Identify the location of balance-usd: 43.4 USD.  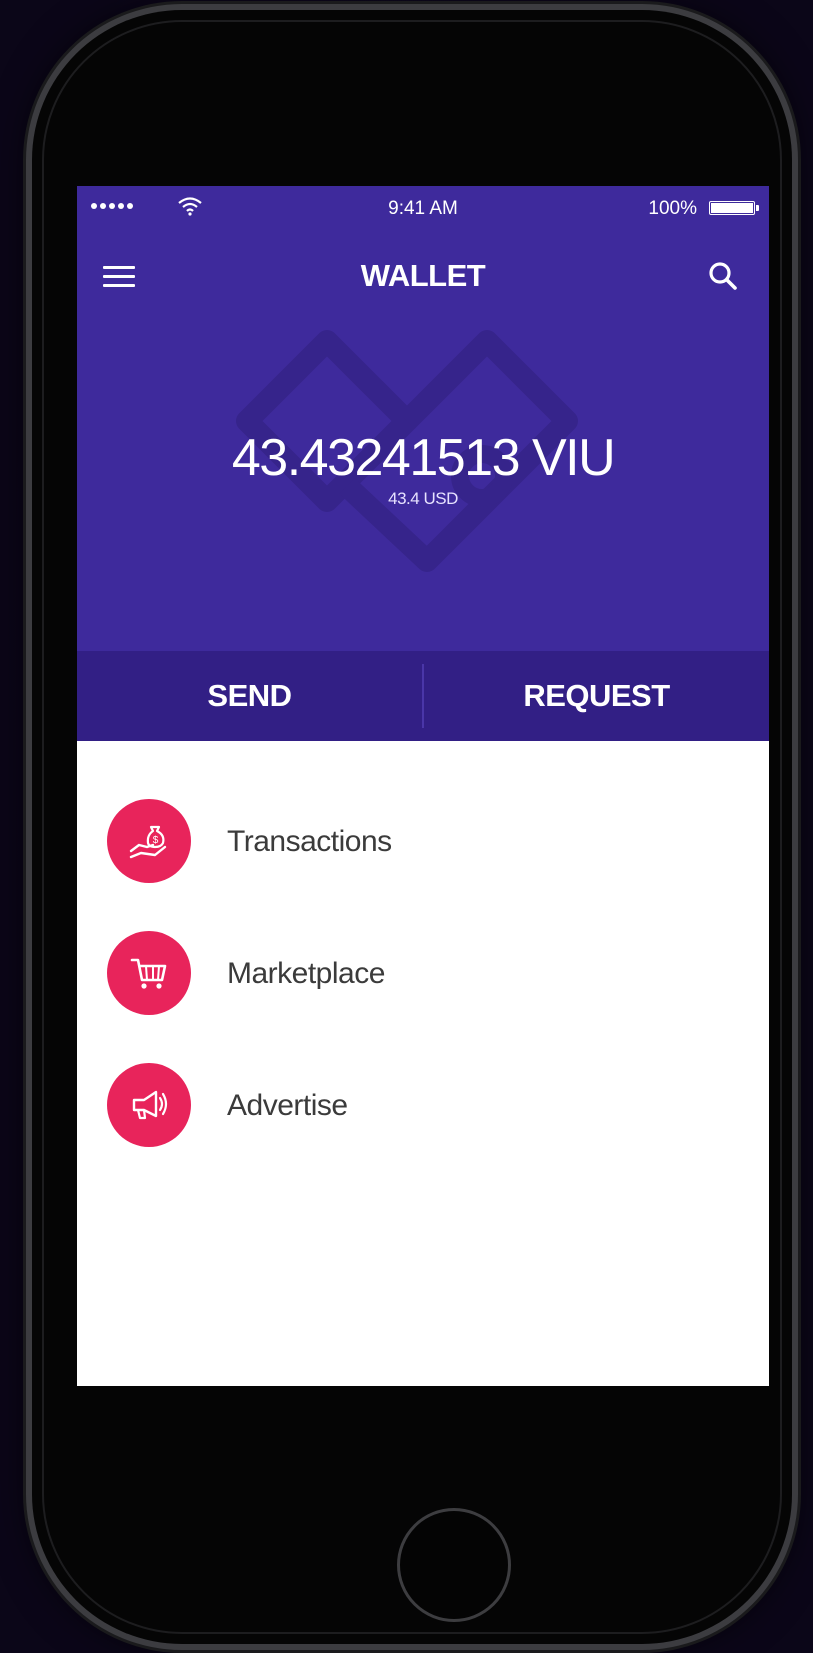
(423, 498).